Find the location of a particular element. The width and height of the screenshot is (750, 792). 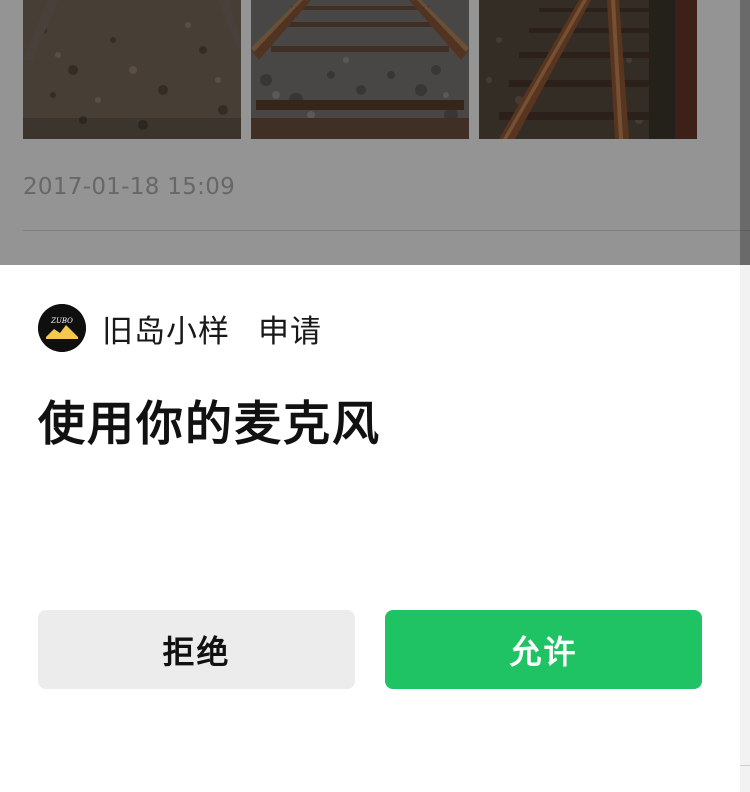

permission-title: 使用你的麦克风 is located at coordinates (209, 424).